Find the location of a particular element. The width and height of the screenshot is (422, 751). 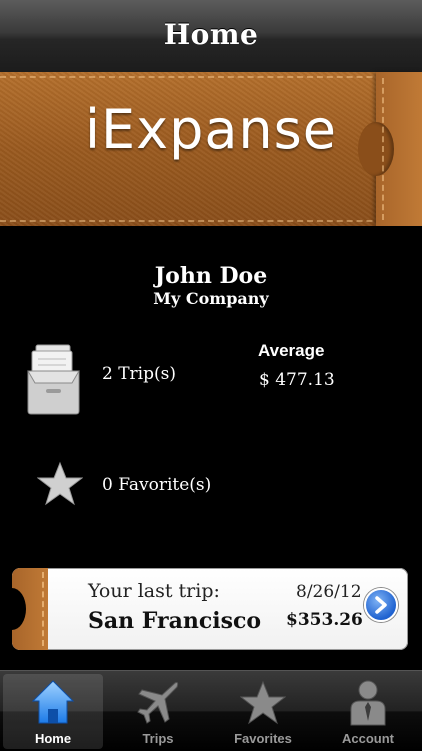

last-trip-amount: $353.26 is located at coordinates (324, 620).